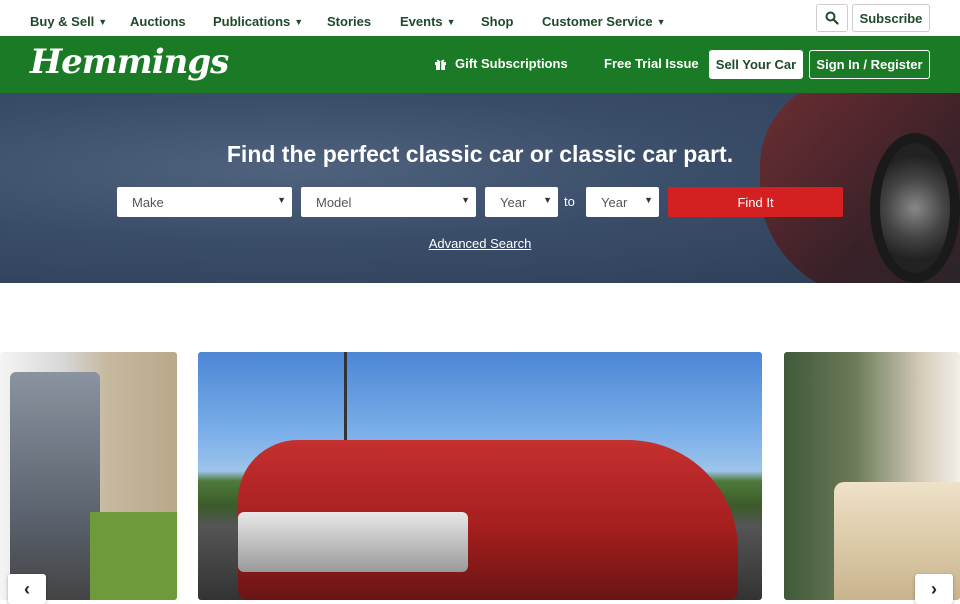 The height and width of the screenshot is (604, 960). What do you see at coordinates (872, 476) in the screenshot?
I see `carousel-card-next` at bounding box center [872, 476].